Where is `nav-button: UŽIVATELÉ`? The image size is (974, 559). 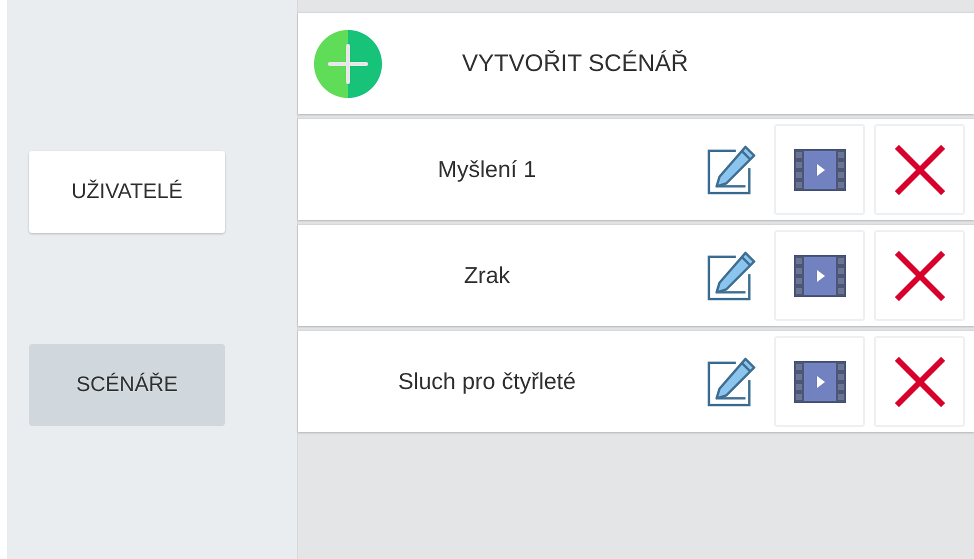 nav-button: UŽIVATELÉ is located at coordinates (127, 192).